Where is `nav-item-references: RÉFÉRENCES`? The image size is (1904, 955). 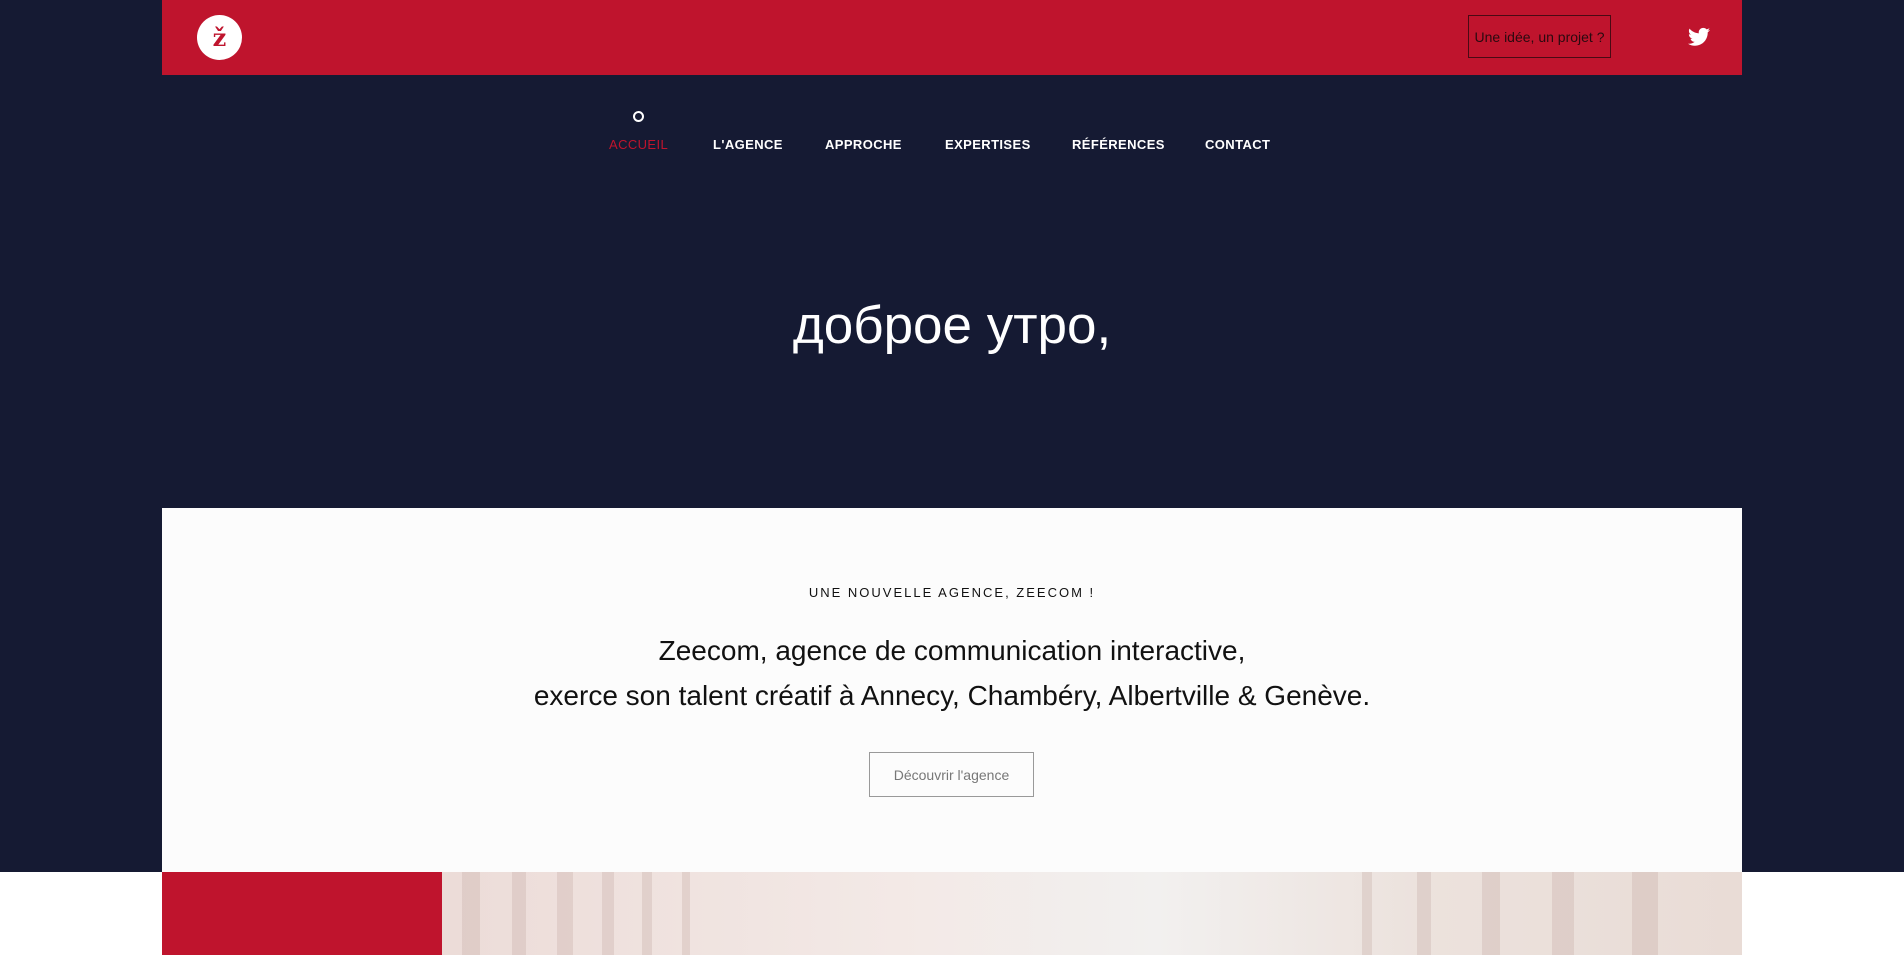 nav-item-references: RÉFÉRENCES is located at coordinates (1118, 144).